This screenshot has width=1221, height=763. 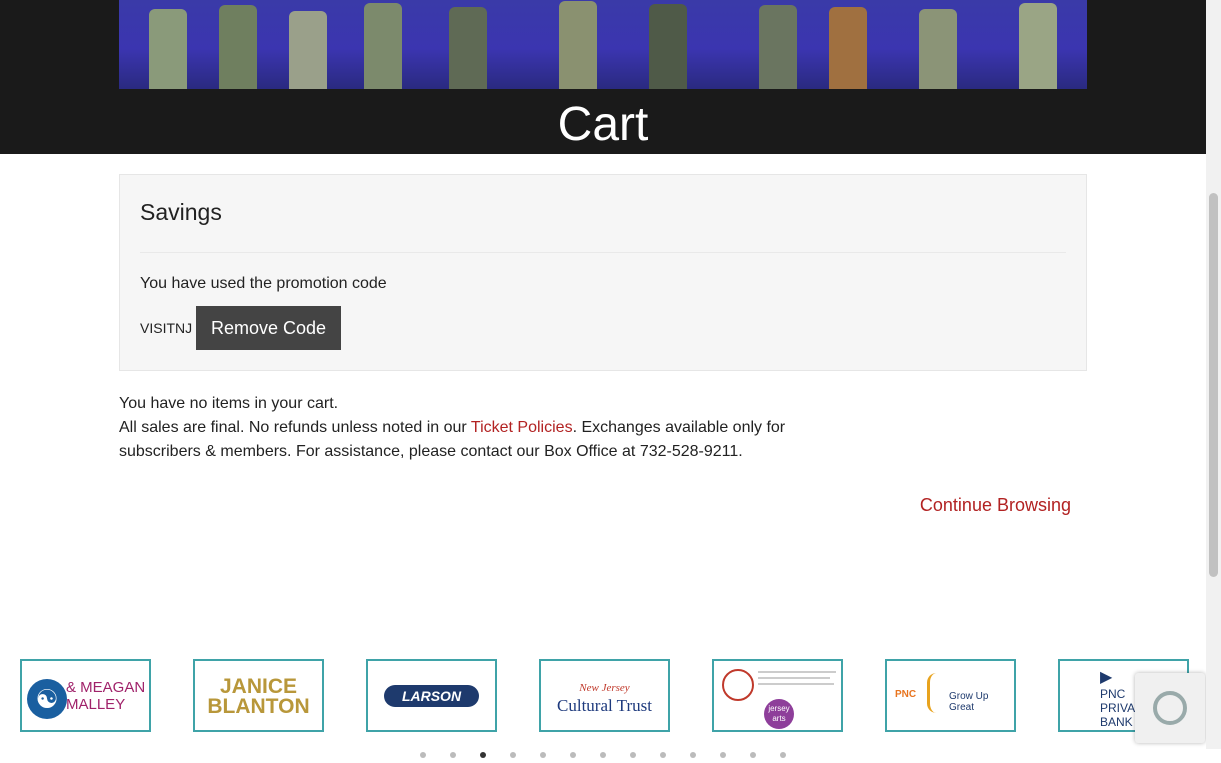 I want to click on sponsor-line: JANICE, so click(x=258, y=686).